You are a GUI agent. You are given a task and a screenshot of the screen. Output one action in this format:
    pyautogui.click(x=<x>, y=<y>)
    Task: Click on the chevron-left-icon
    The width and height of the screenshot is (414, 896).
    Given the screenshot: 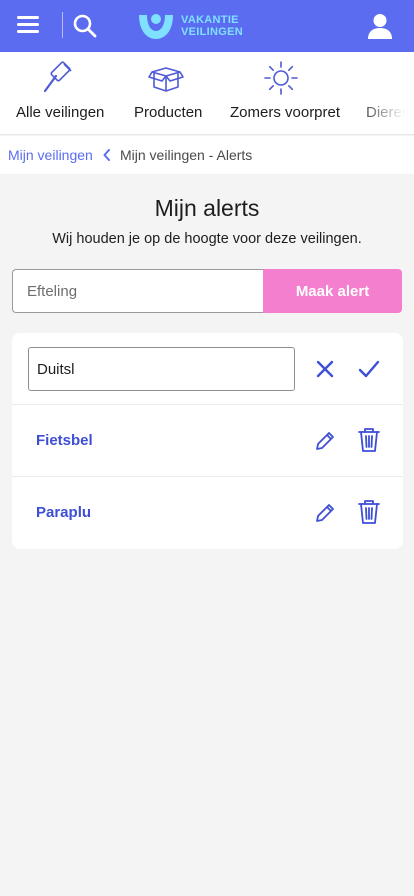 What is the action you would take?
    pyautogui.click(x=106, y=155)
    